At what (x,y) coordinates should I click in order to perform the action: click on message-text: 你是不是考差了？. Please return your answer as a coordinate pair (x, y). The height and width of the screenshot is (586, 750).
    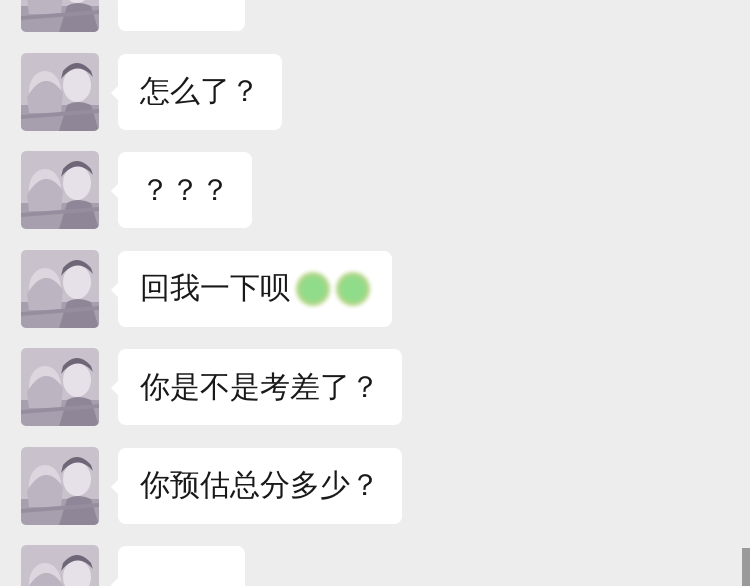
    Looking at the image, I should click on (260, 387).